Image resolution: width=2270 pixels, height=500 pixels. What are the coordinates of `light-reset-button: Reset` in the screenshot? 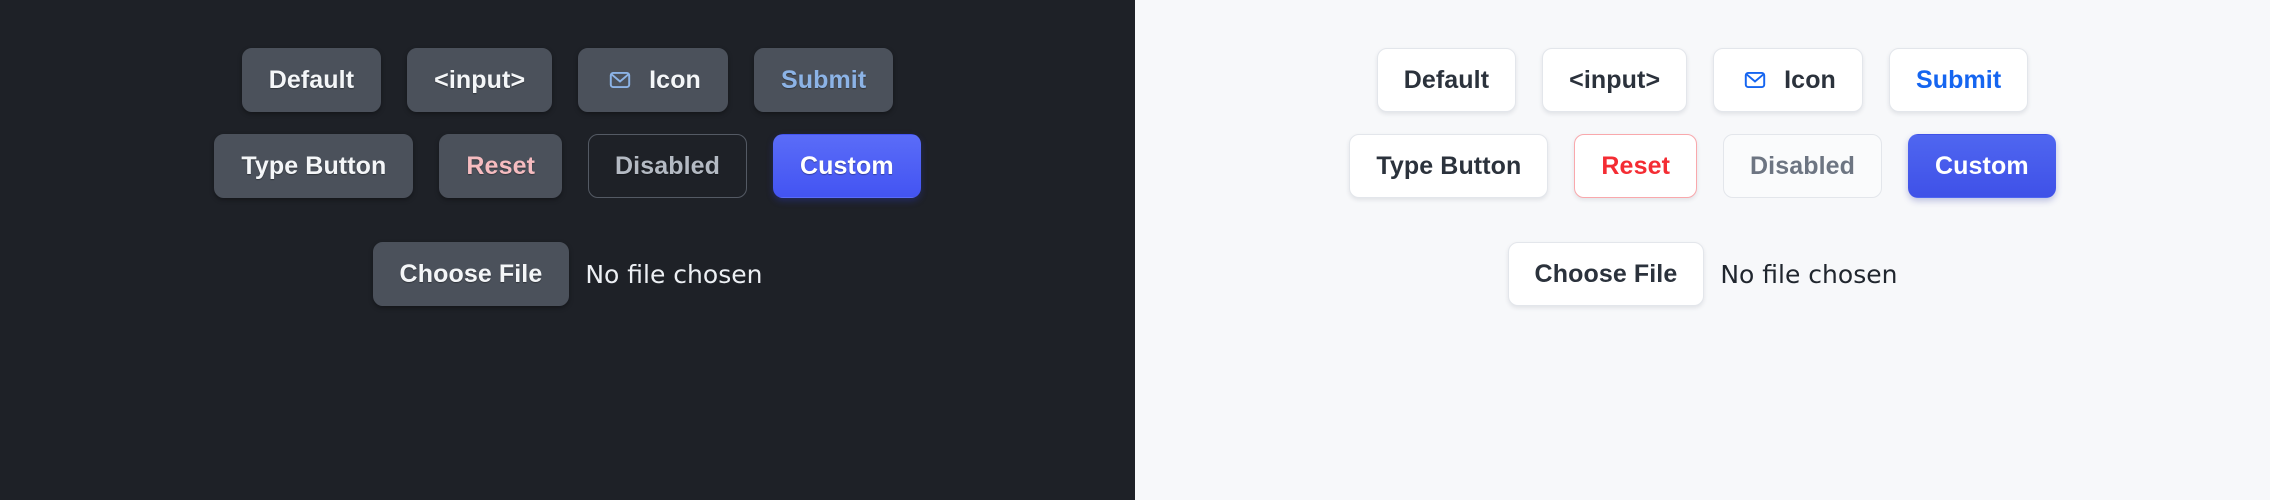 It's located at (1635, 166).